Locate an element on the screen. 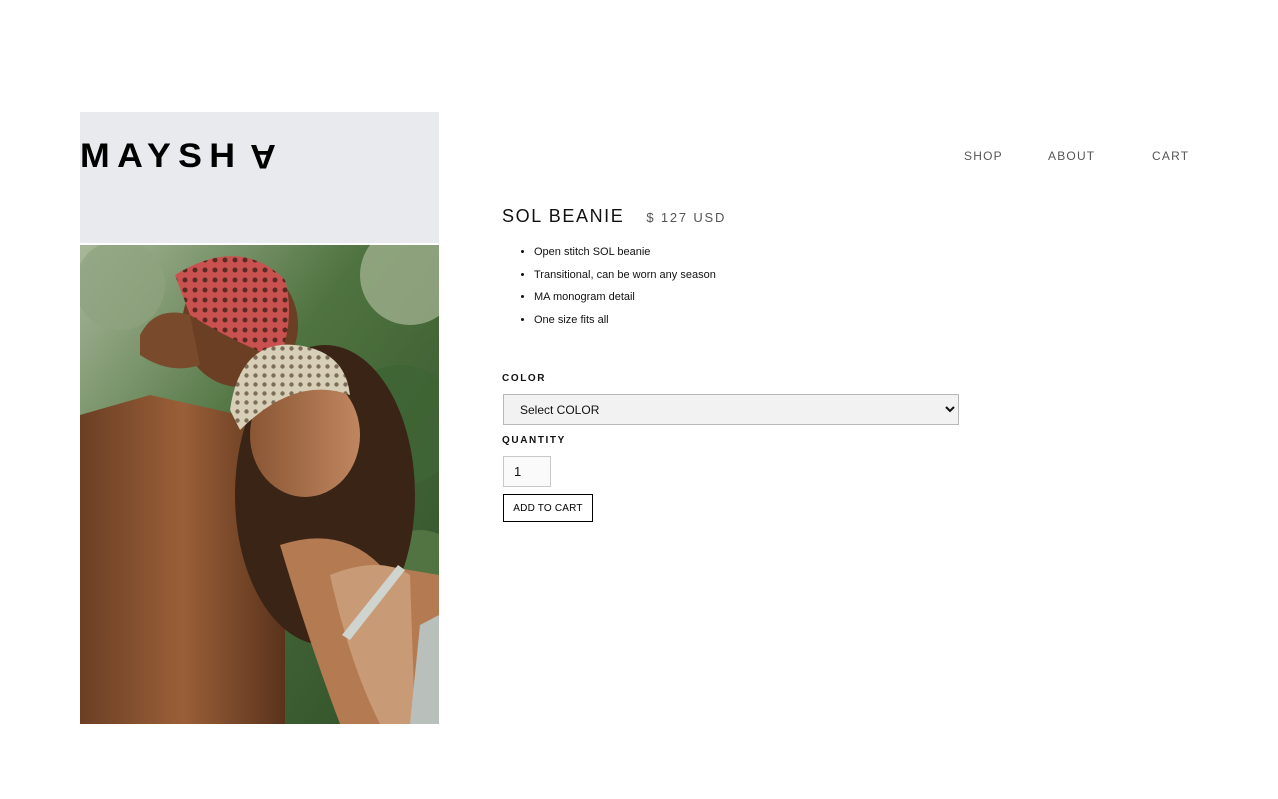  quantity-input is located at coordinates (527, 471).